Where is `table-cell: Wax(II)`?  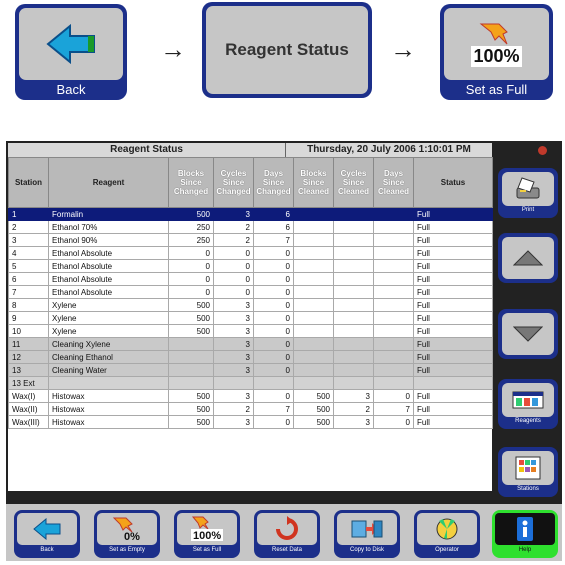 table-cell: Wax(II) is located at coordinates (28, 409).